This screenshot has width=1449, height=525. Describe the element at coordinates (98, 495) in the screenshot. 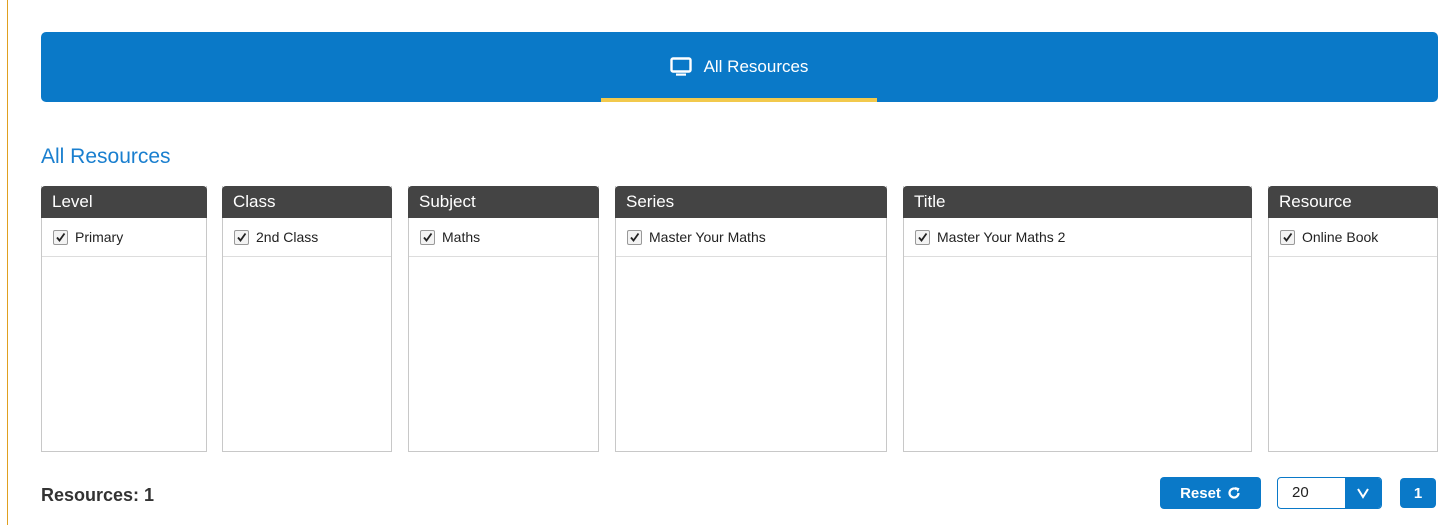

I see `resources-count: Resources: 1` at that location.